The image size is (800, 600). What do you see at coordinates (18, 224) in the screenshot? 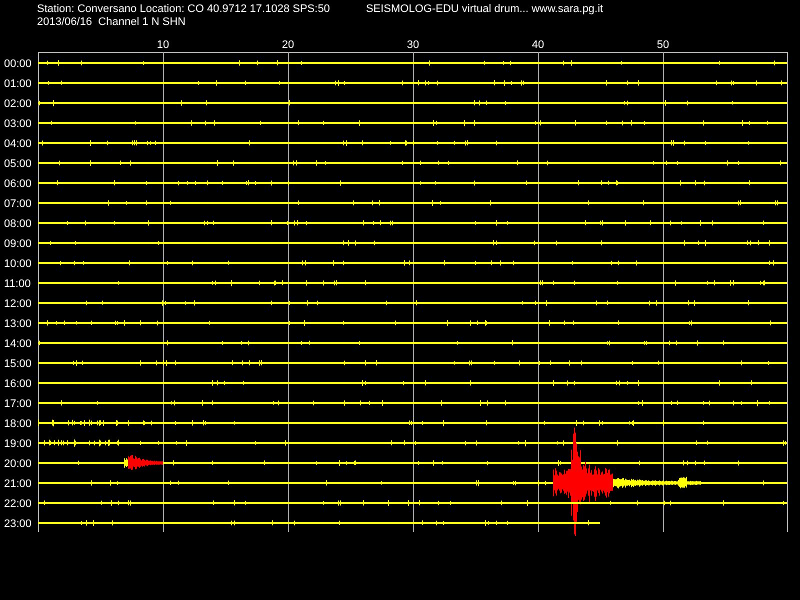
I see `hour-label: 08:00` at bounding box center [18, 224].